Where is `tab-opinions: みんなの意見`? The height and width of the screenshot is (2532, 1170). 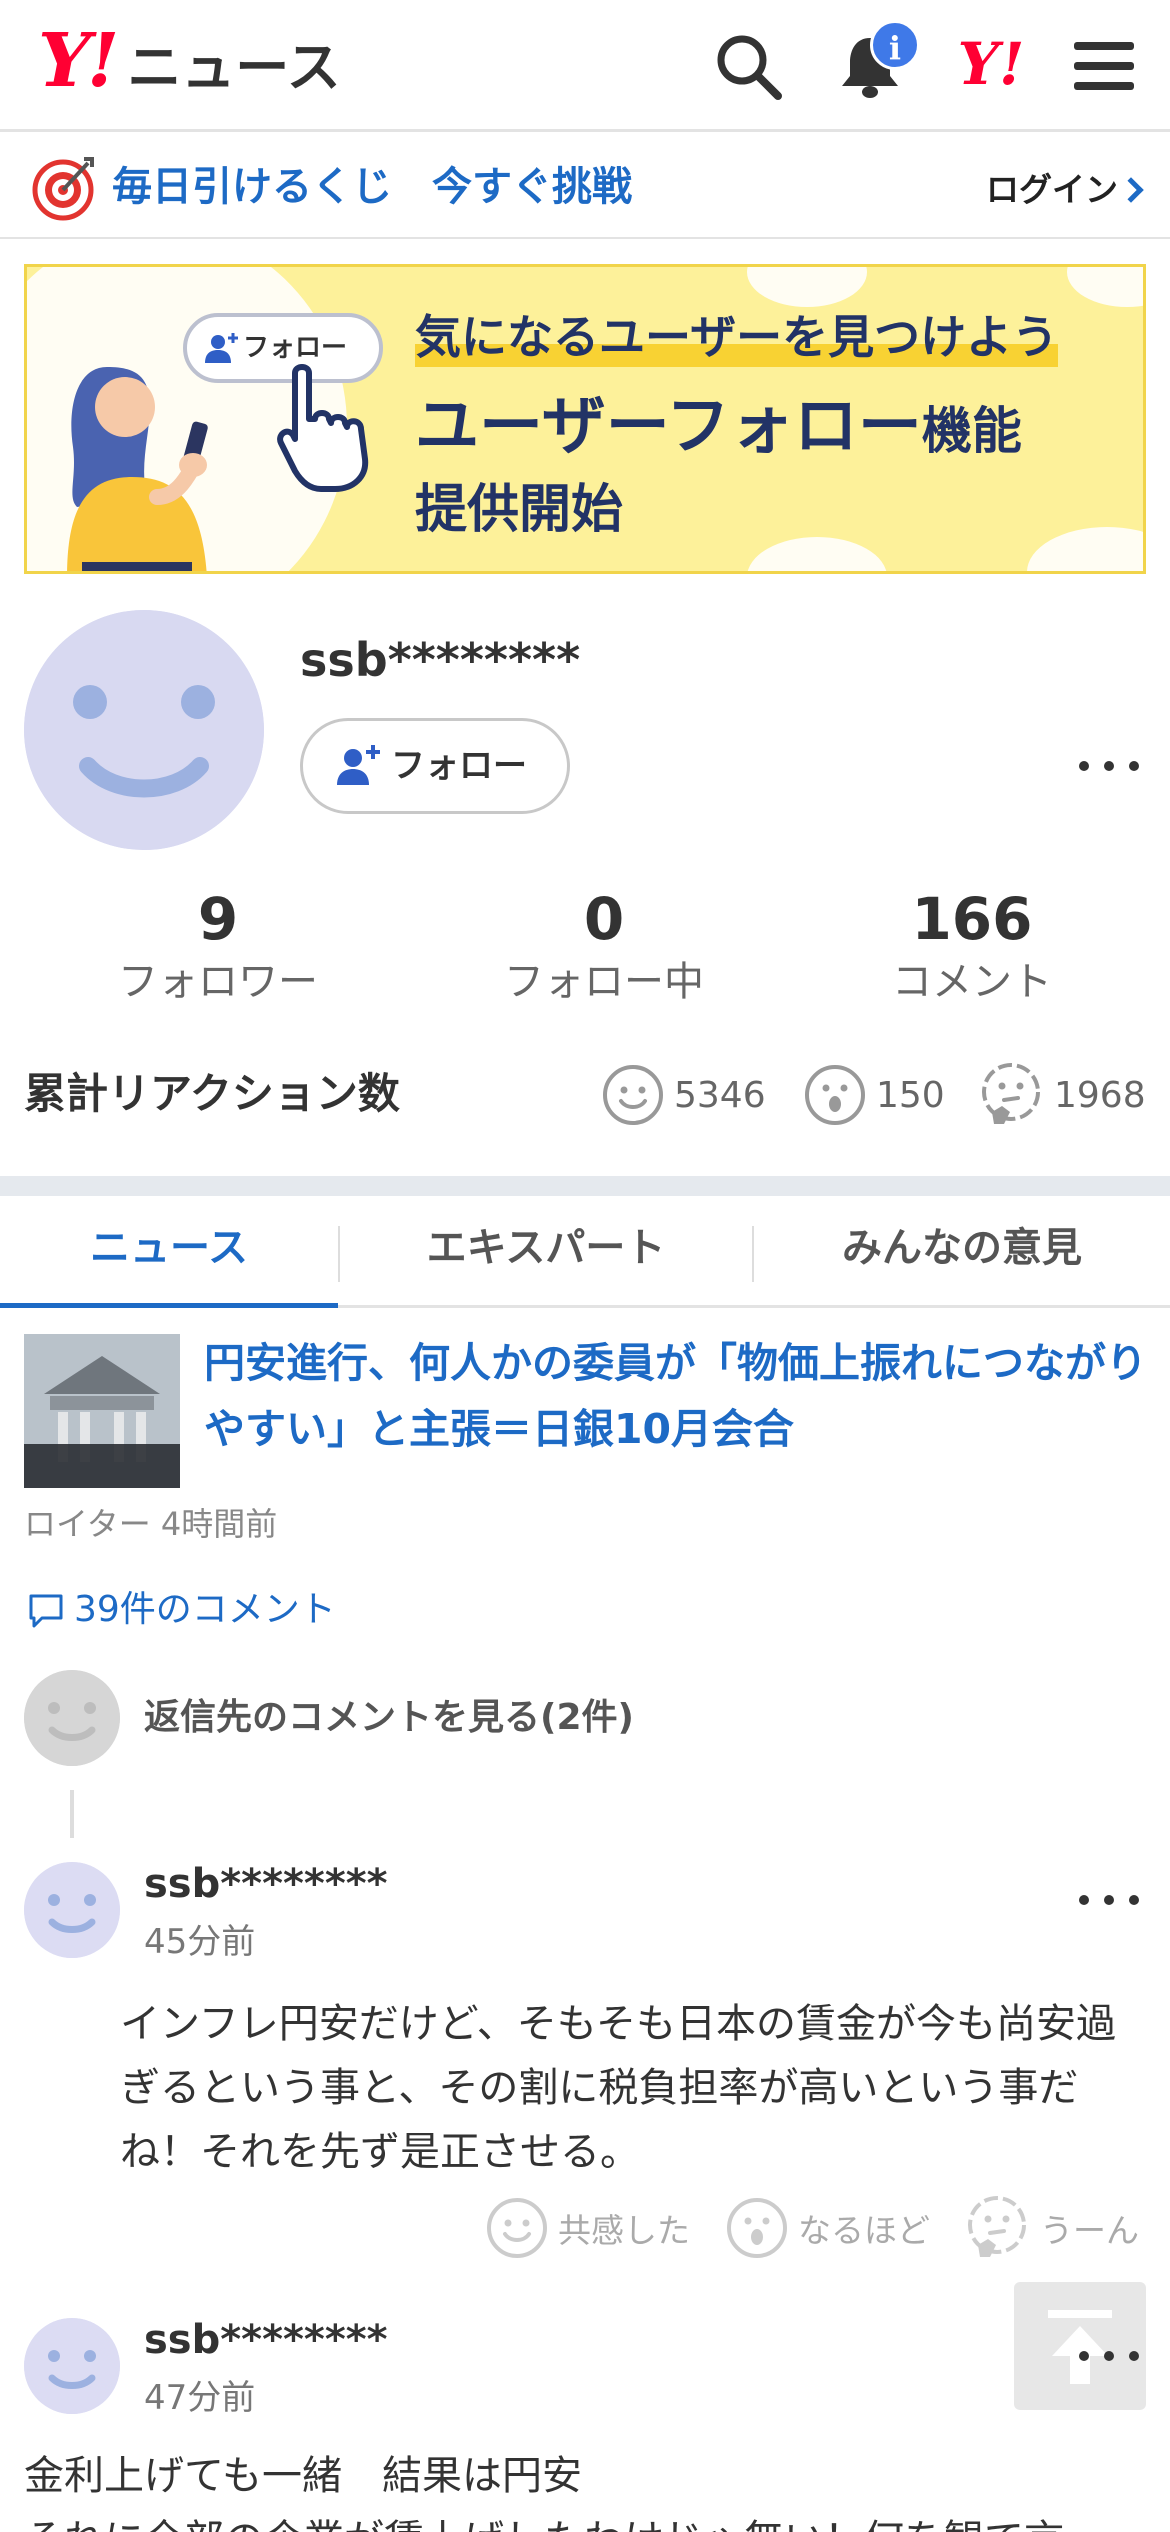
tab-opinions: みんなの意見 is located at coordinates (962, 1252).